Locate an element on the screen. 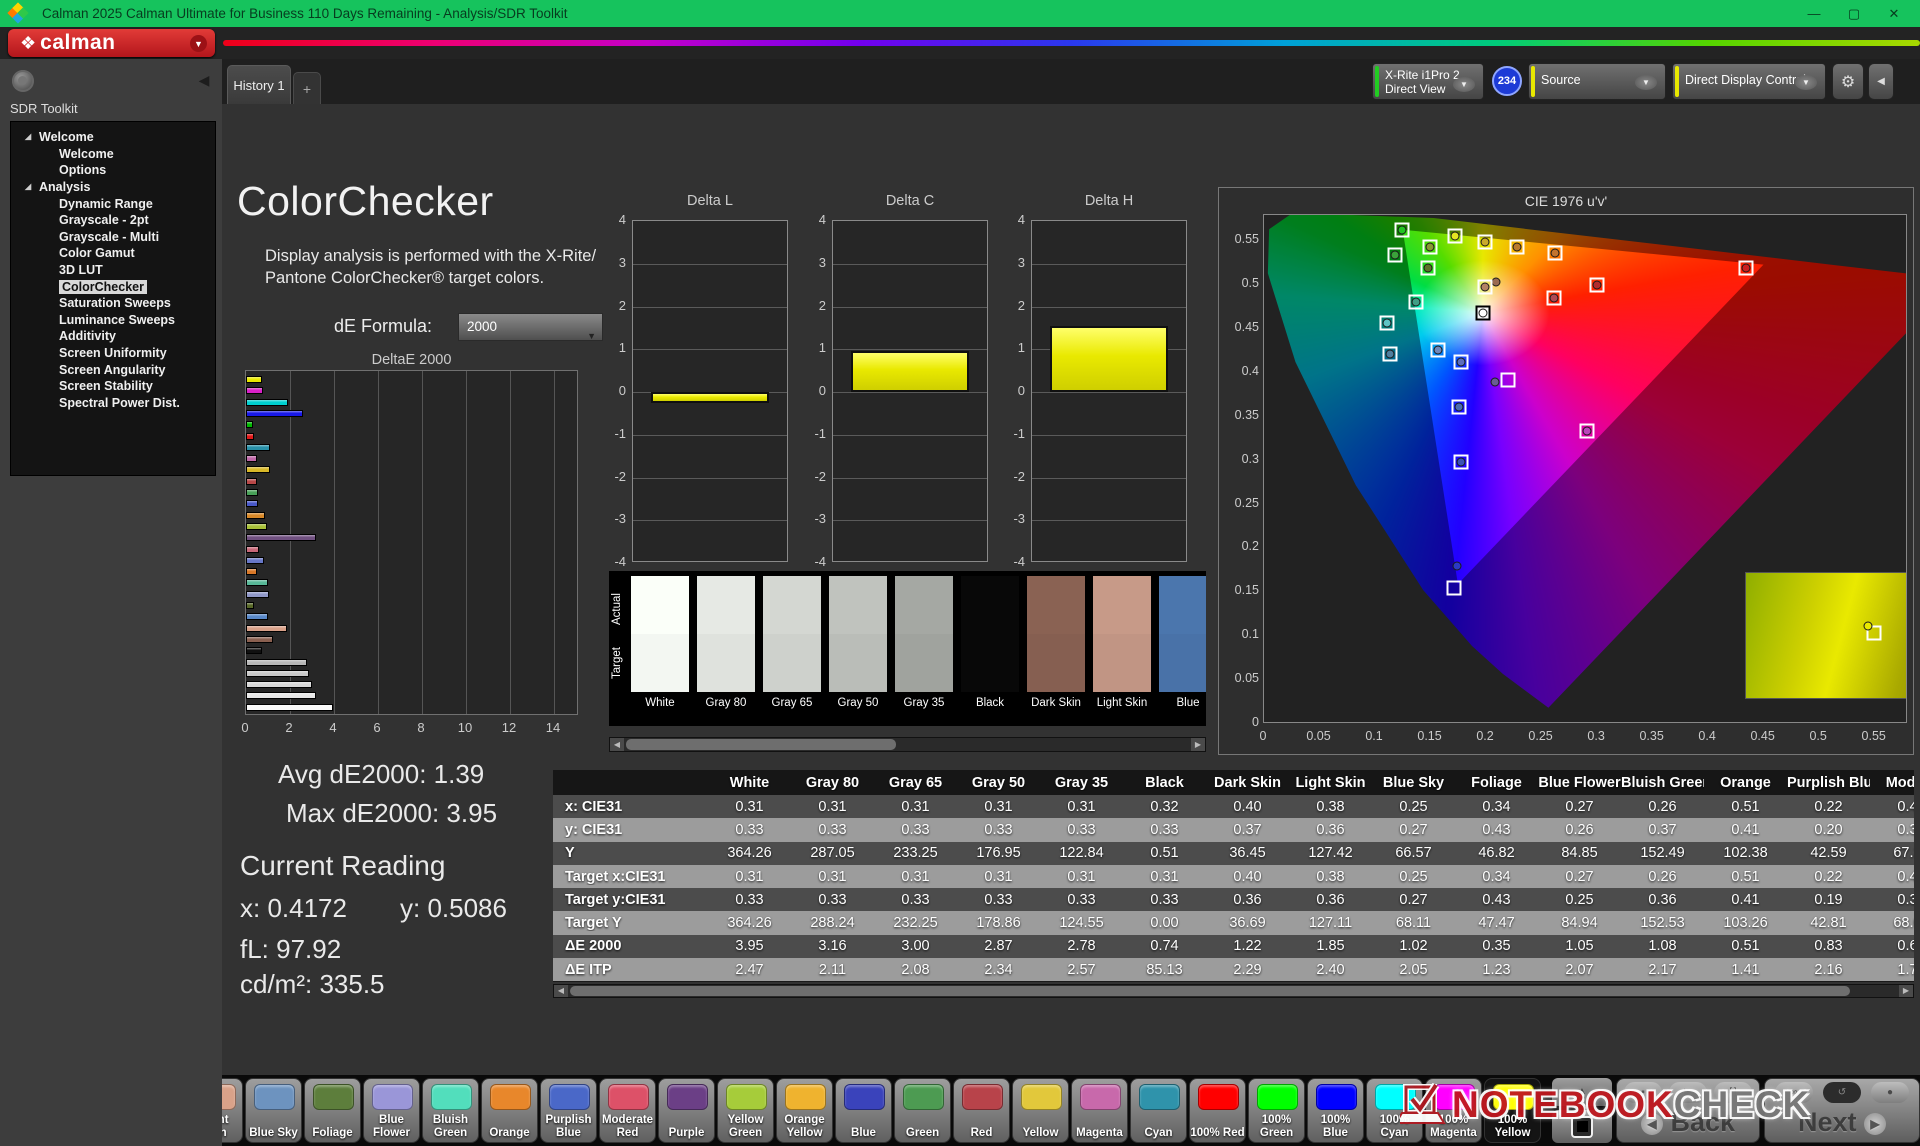 This screenshot has height=1146, width=1920. add-tab-button: + is located at coordinates (307, 88).